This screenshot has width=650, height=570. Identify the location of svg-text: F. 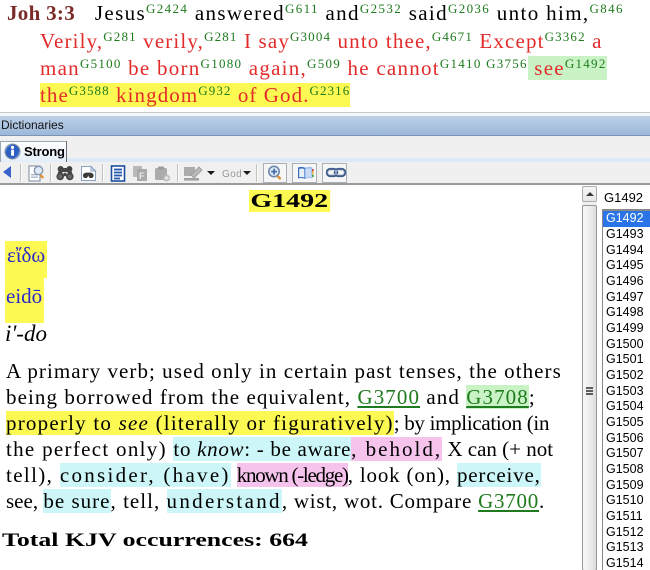
(142, 176).